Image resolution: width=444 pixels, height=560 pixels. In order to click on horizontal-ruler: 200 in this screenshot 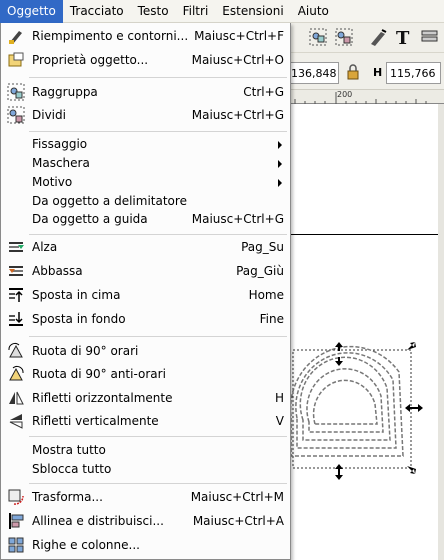, I will do `click(367, 97)`.